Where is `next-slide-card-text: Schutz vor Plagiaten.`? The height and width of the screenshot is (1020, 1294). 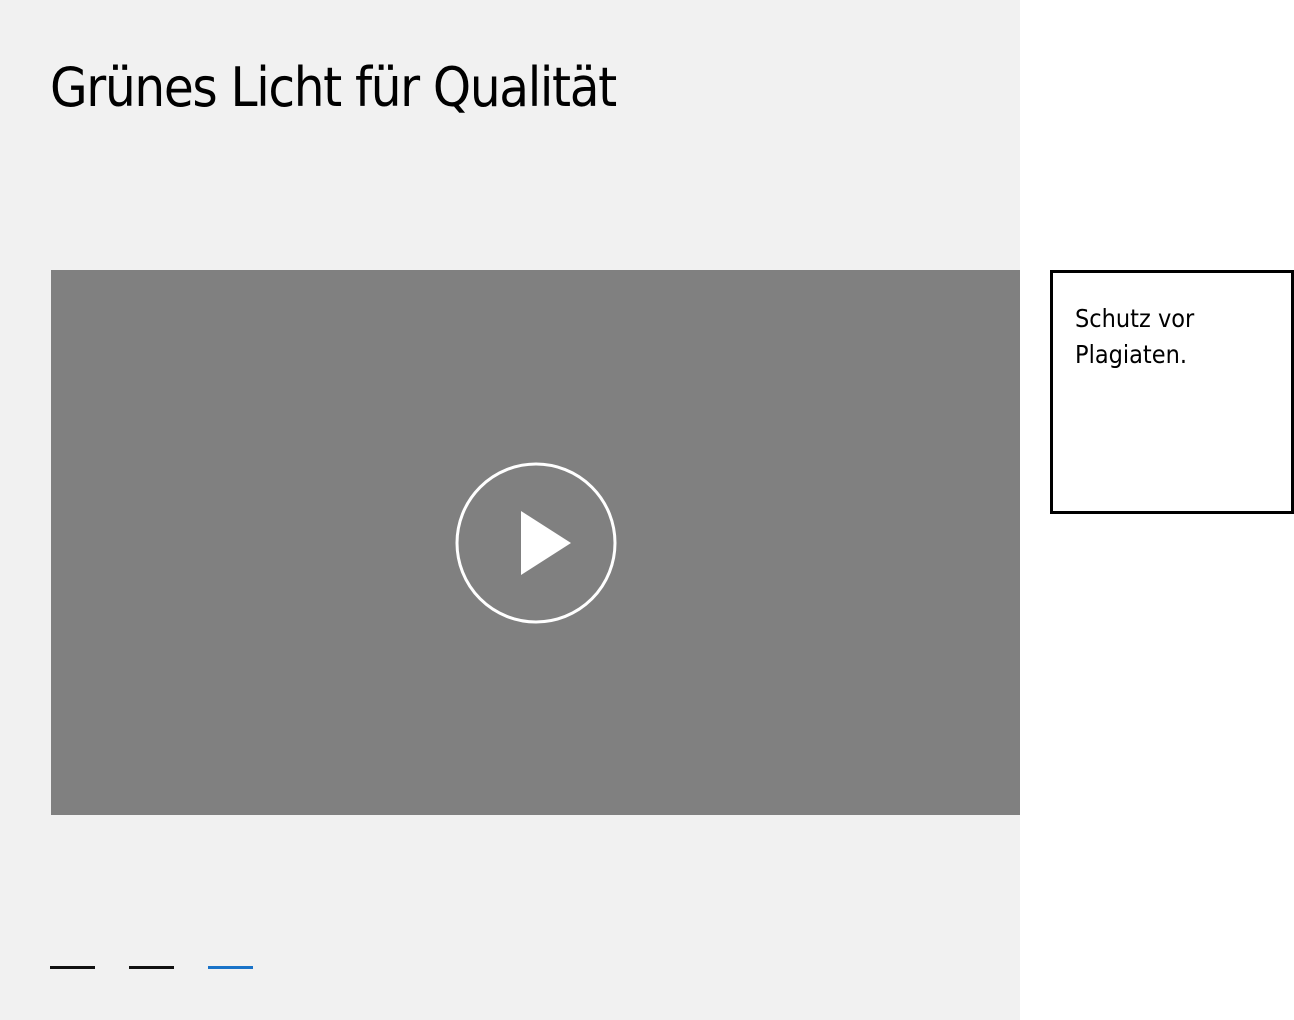
next-slide-card-text: Schutz vor Plagiaten. is located at coordinates (1135, 336).